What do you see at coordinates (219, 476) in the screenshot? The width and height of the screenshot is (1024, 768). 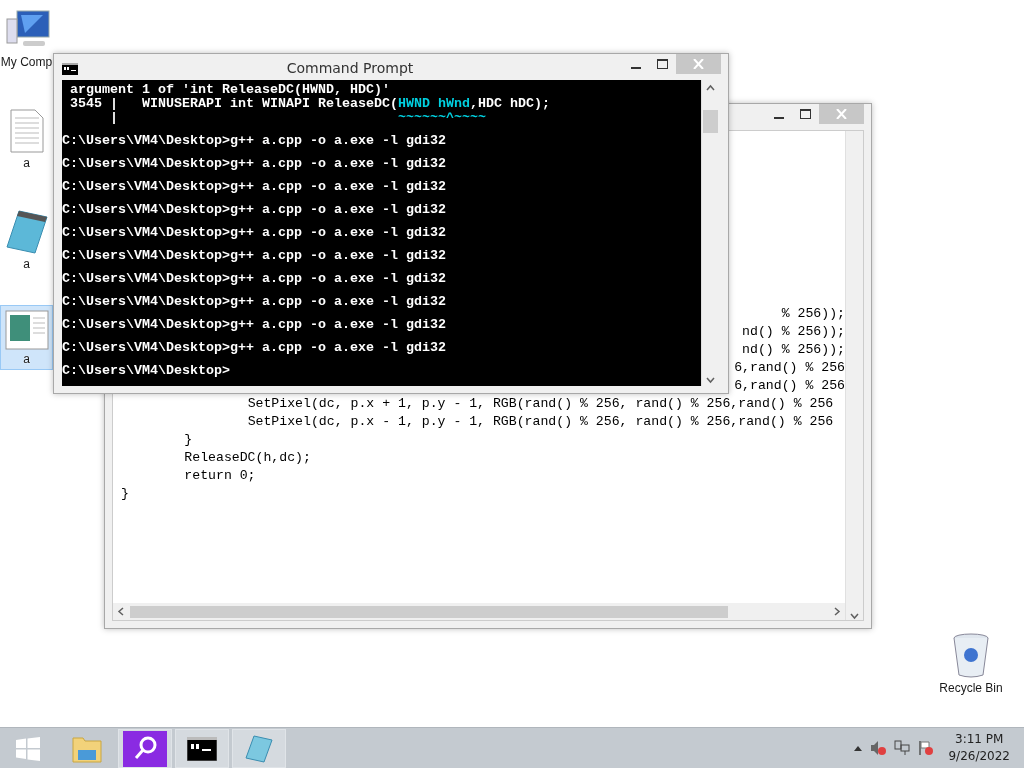 I see `code-line: return 0;` at bounding box center [219, 476].